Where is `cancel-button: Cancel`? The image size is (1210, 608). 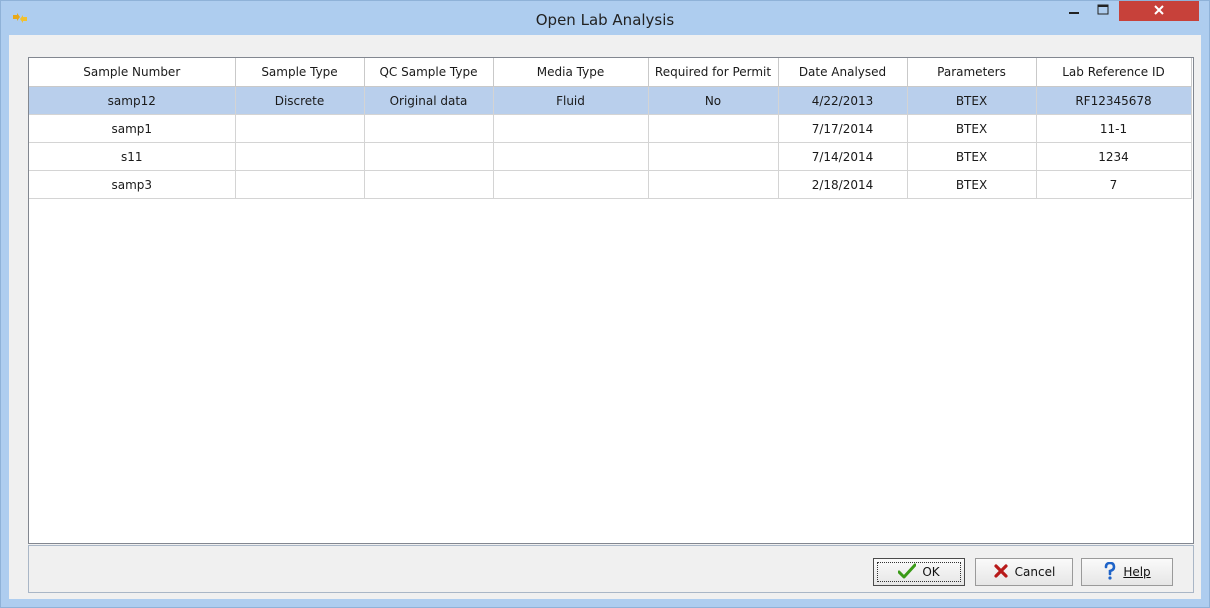 cancel-button: Cancel is located at coordinates (1024, 572).